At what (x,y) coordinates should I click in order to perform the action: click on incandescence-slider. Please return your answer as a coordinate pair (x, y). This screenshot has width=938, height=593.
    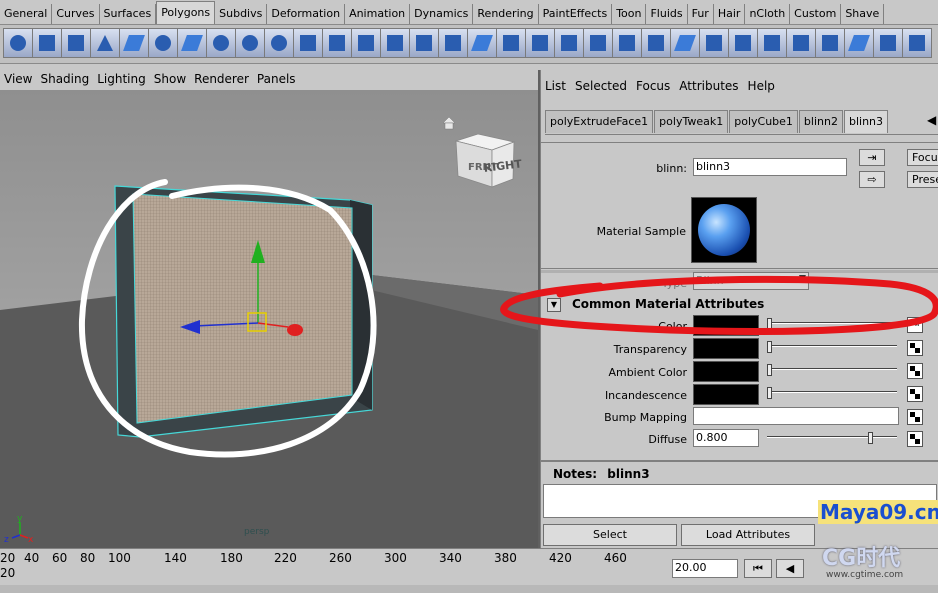
    Looking at the image, I should click on (832, 392).